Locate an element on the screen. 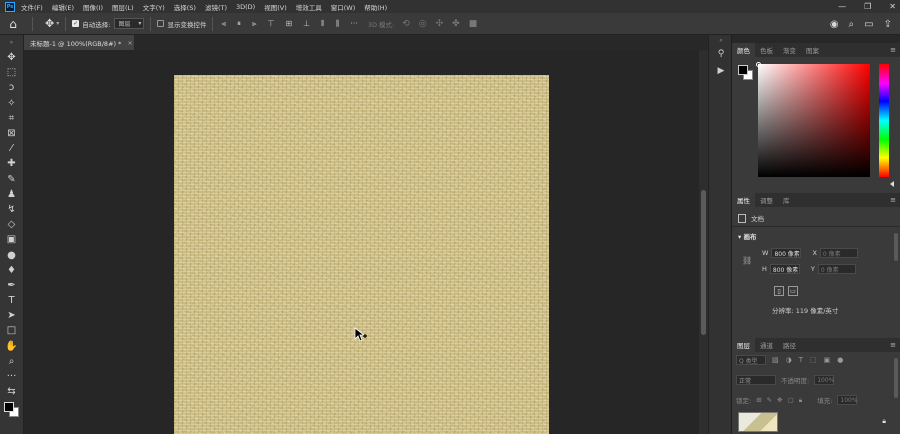 This screenshot has width=900, height=434. collapse-icon: » is located at coordinates (11, 42).